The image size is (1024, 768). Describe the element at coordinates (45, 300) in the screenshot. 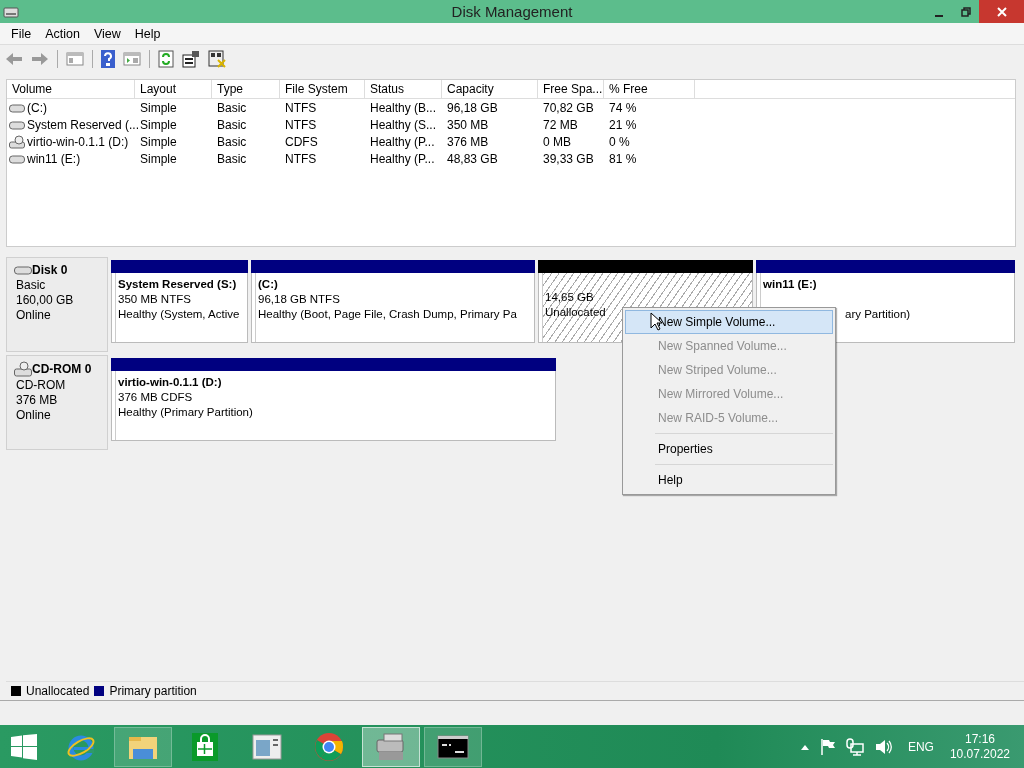

I see `disk-size: 160,00 GB` at that location.